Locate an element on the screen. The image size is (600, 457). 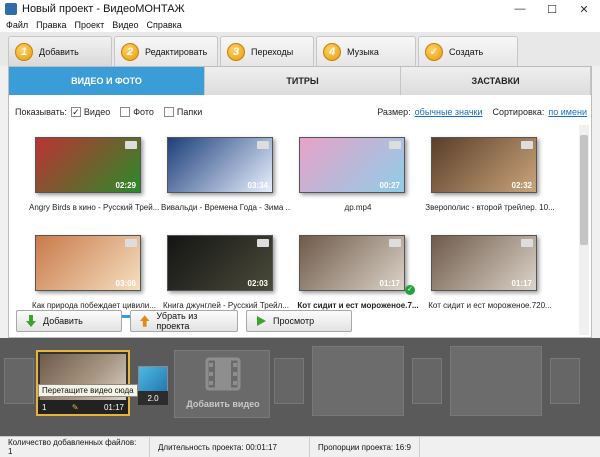
pencil-icon: ✎ is located at coordinates (75, 407).